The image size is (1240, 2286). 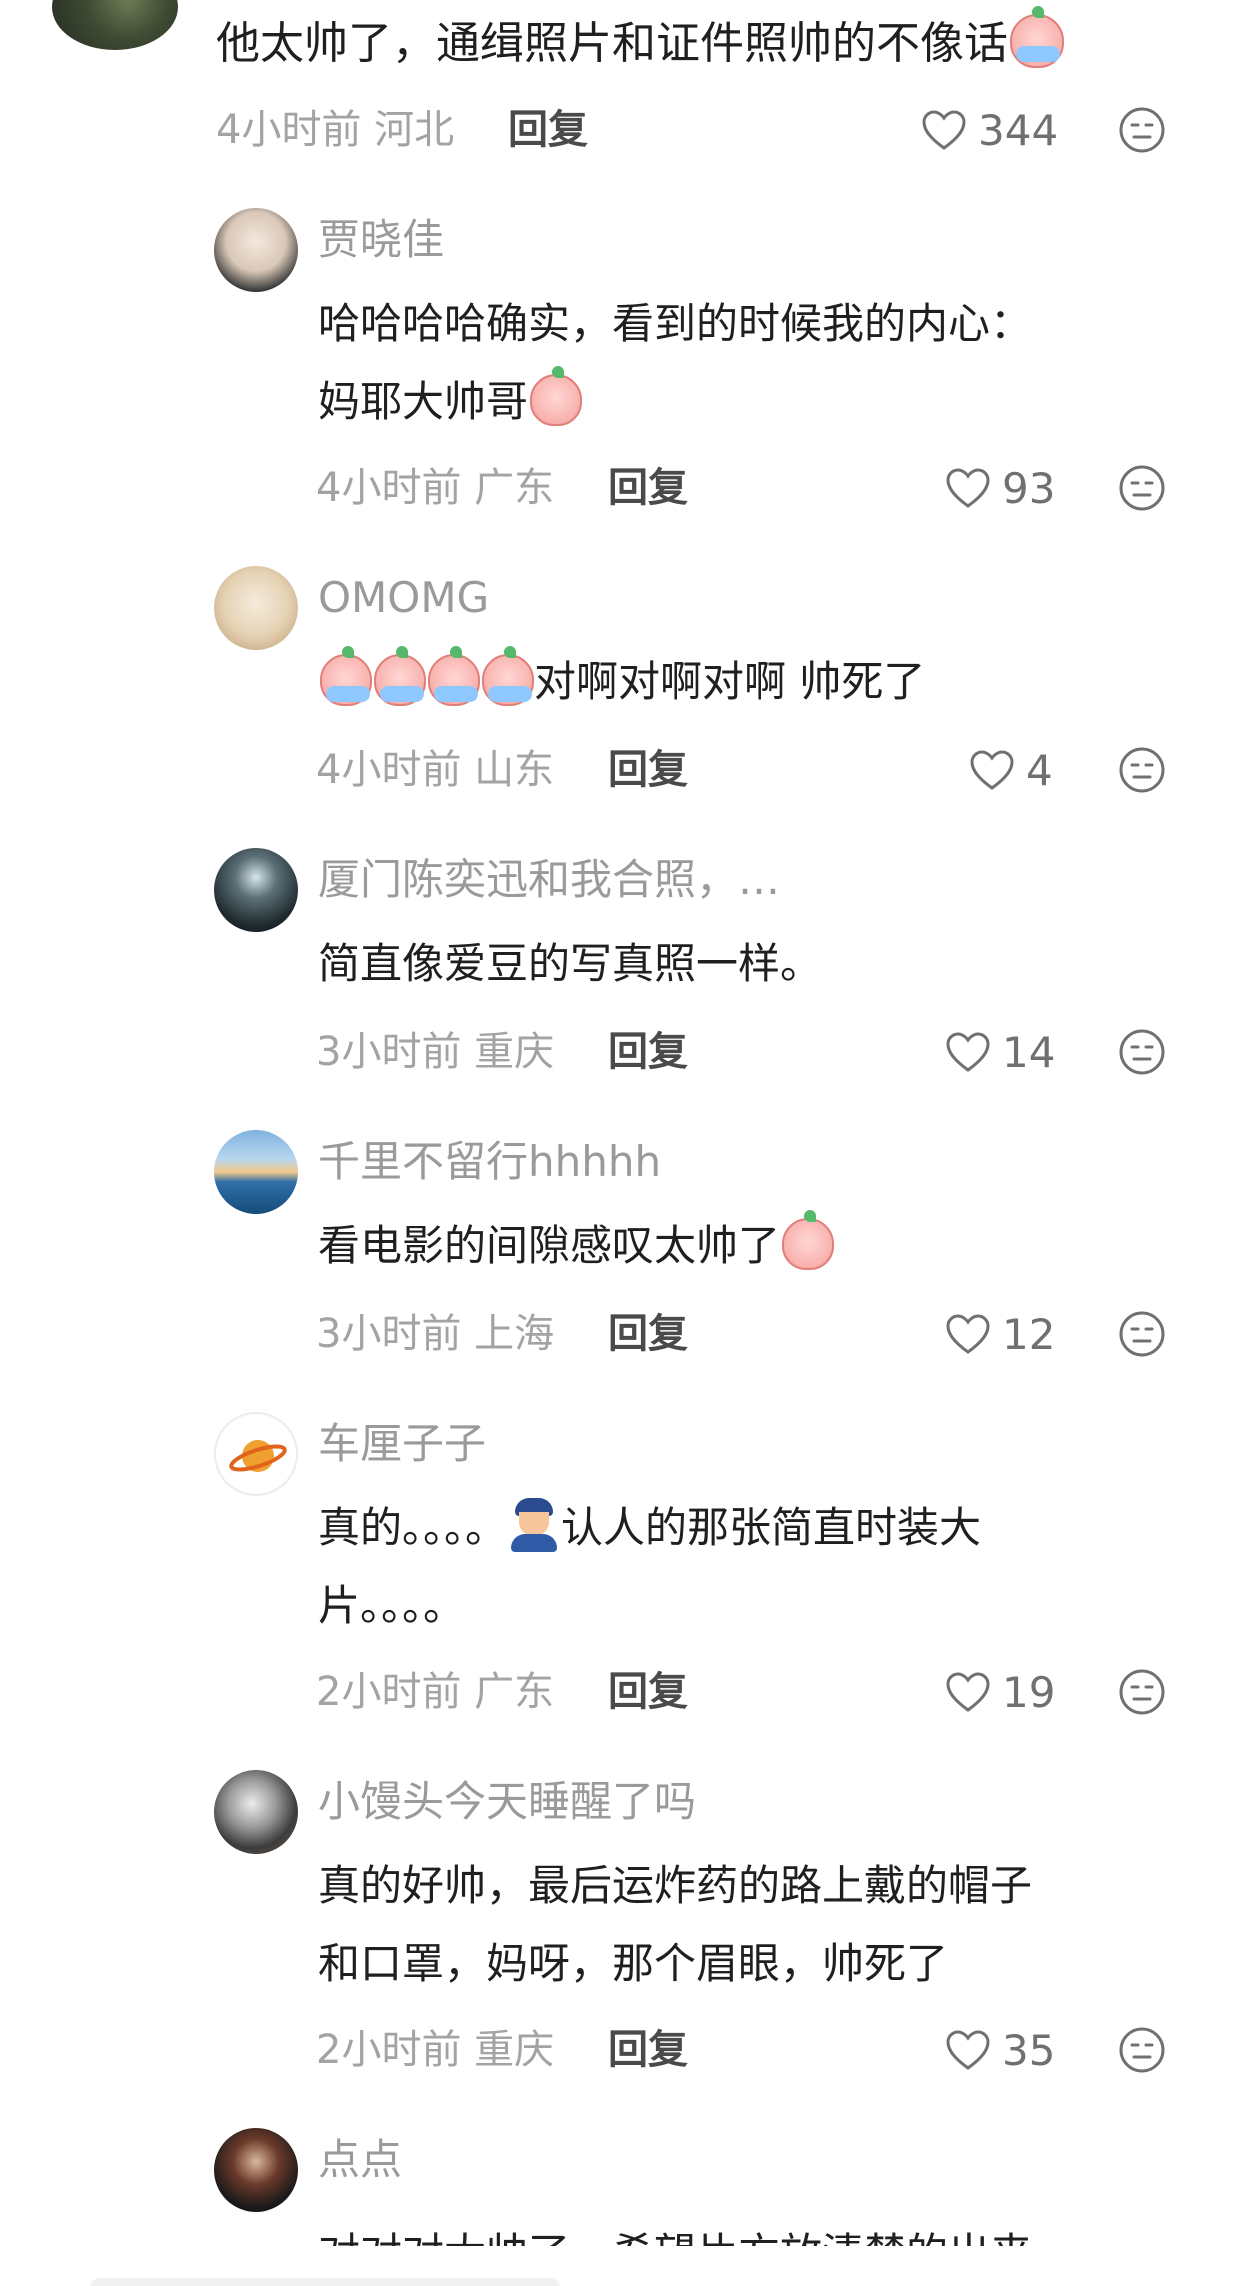 I want to click on comment-text: 对对对太帅了，希望片方放清楚的出来, so click(x=748, y=2226).